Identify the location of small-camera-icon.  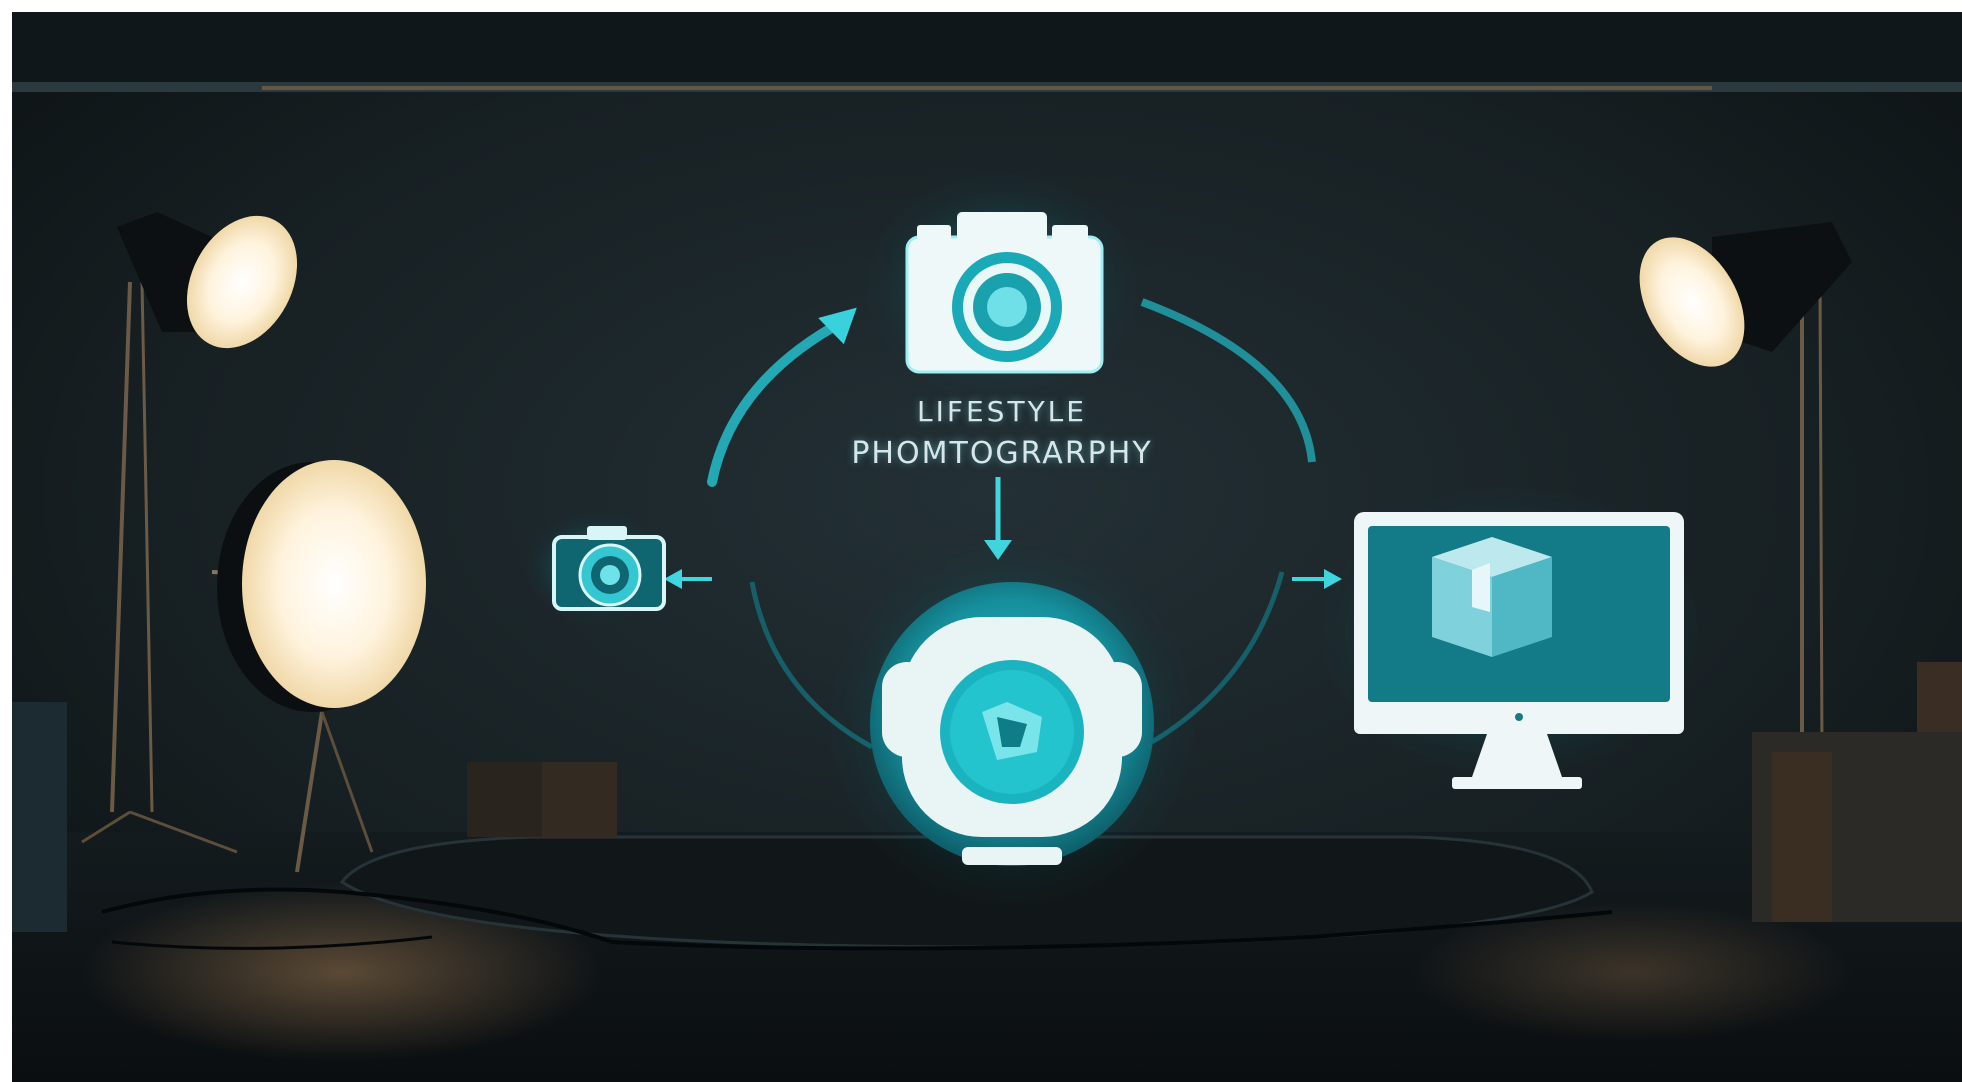
(599, 567).